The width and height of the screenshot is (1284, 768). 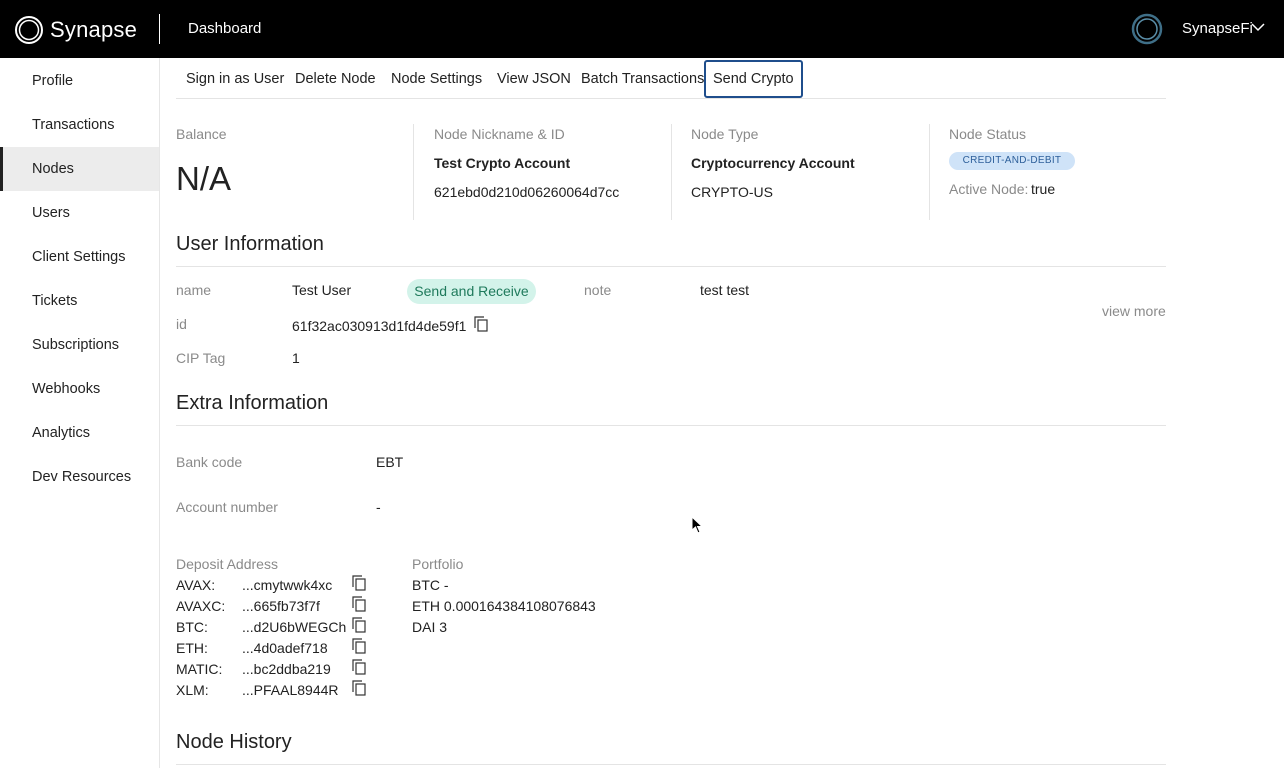 What do you see at coordinates (201, 358) in the screenshot?
I see `cip-tag-label: CIP Tag` at bounding box center [201, 358].